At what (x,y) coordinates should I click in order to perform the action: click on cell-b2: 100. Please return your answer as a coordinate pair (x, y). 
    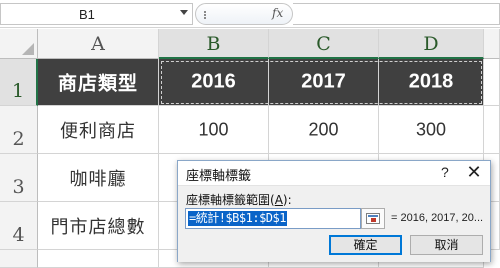
    Looking at the image, I should click on (214, 130).